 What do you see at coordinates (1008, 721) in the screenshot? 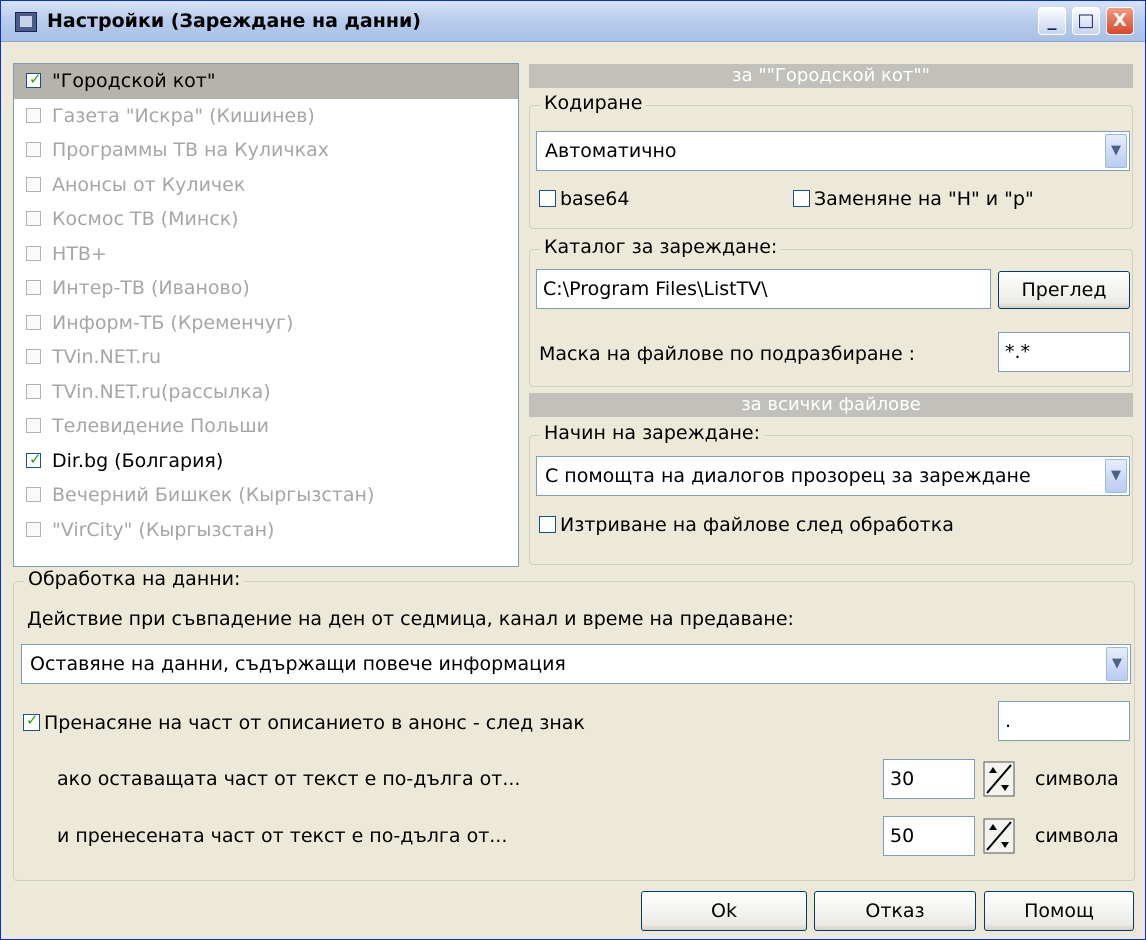
I see `transfer-char-value: .` at bounding box center [1008, 721].